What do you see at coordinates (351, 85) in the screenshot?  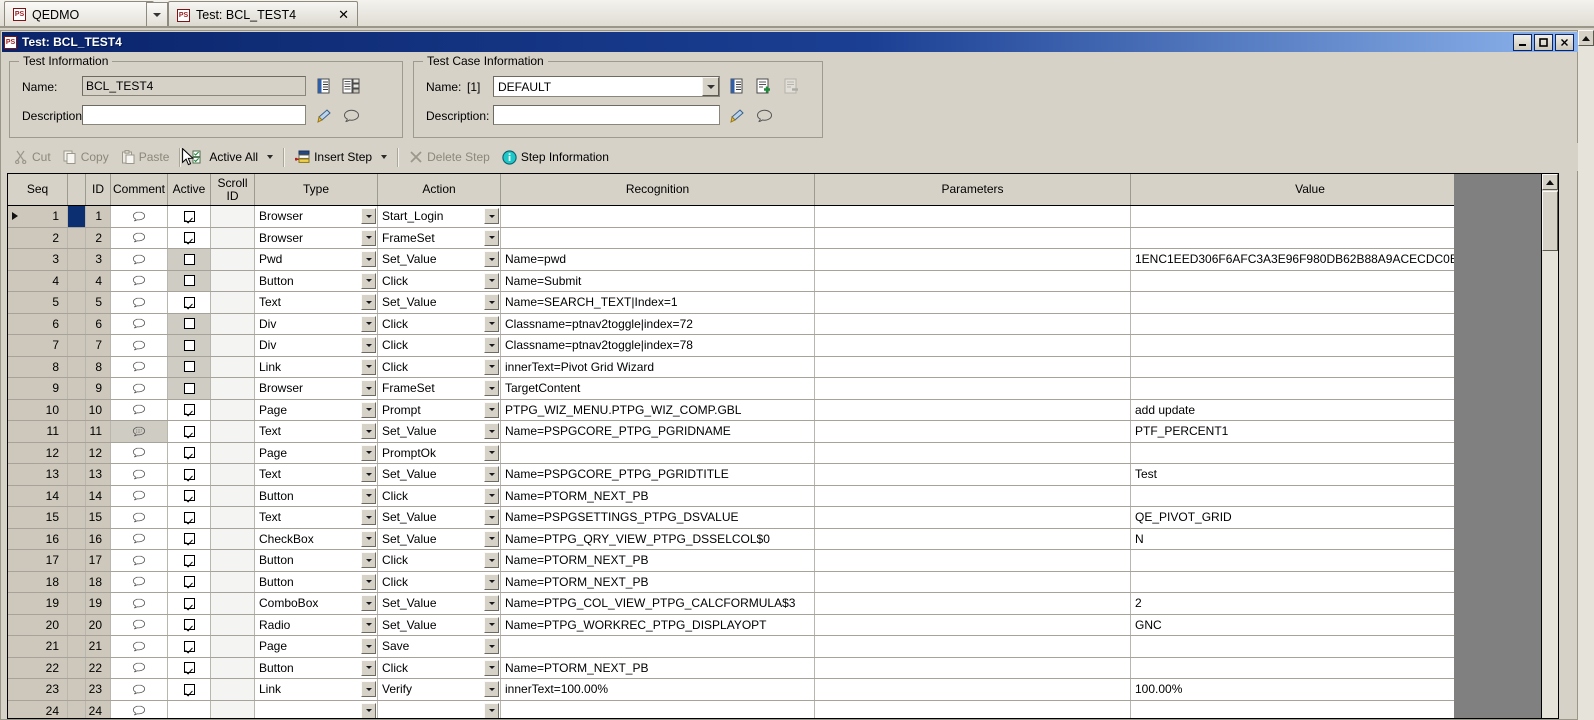 I see `test-maintenance-icon` at bounding box center [351, 85].